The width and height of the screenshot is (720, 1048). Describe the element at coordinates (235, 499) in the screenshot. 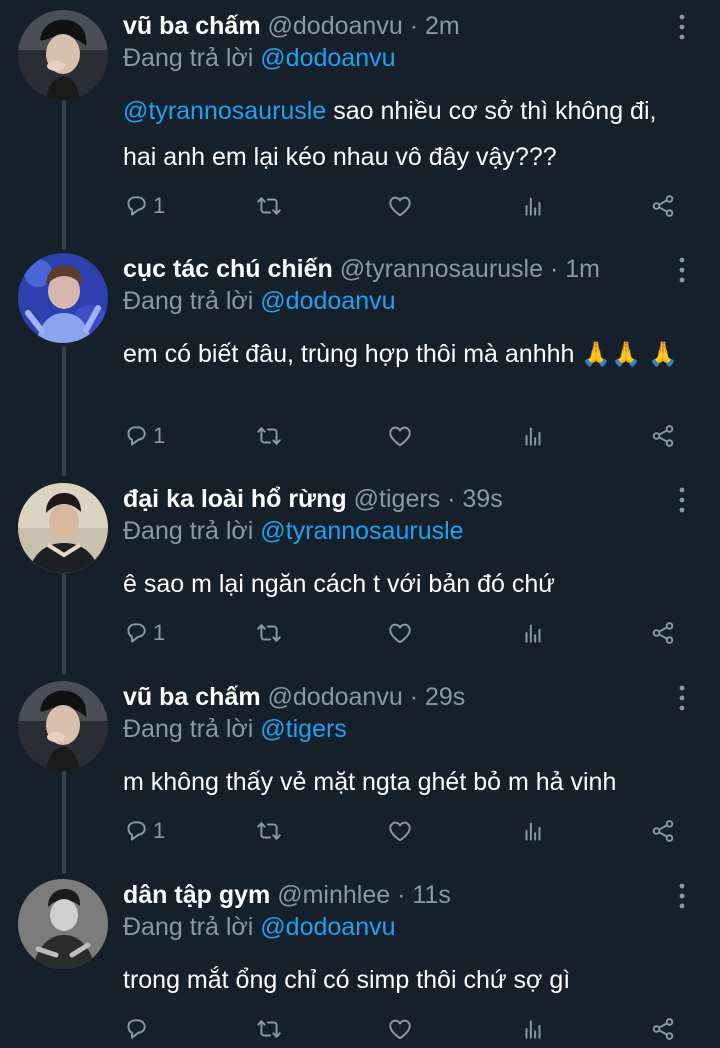

I see `display-name: đại ka loài hổ rừng` at that location.